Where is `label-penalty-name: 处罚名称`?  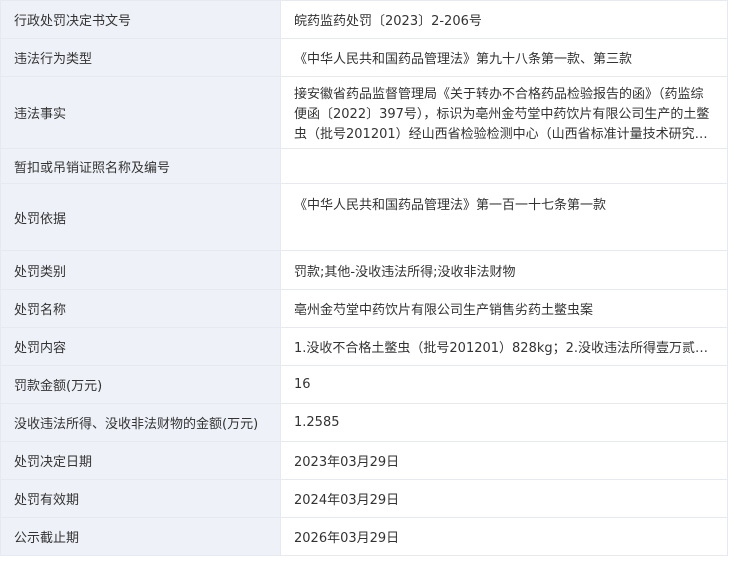 label-penalty-name: 处罚名称 is located at coordinates (141, 308).